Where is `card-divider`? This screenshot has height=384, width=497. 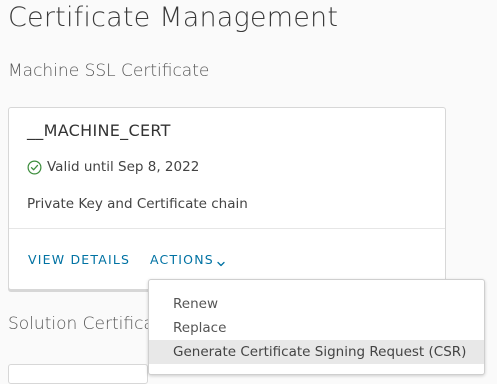 card-divider is located at coordinates (227, 228).